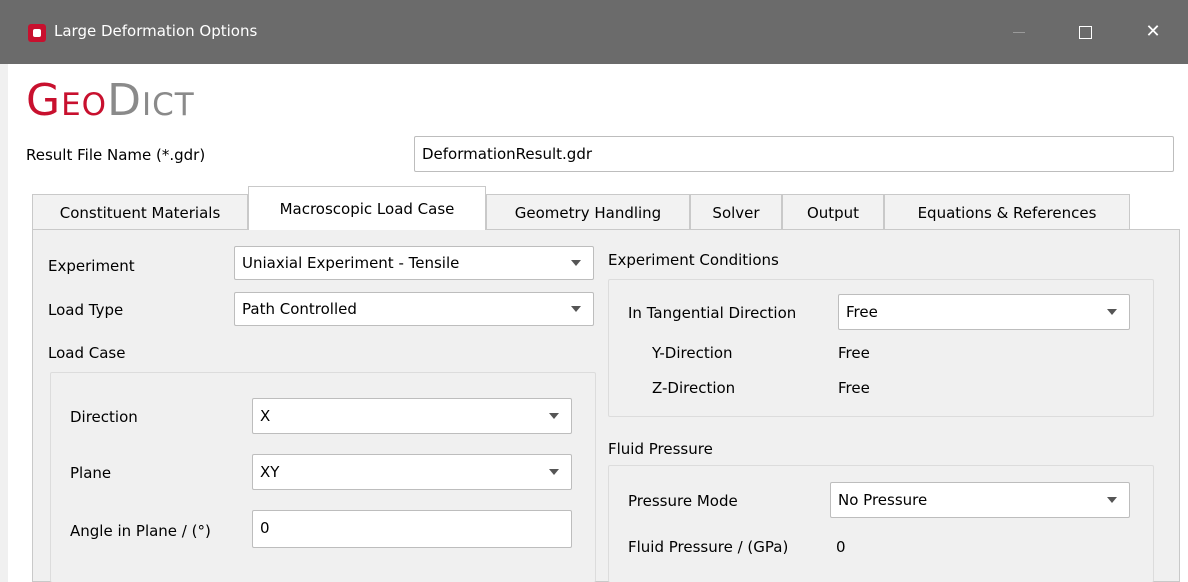  What do you see at coordinates (683, 501) in the screenshot?
I see `pressure-mode-label: Pressure Mode` at bounding box center [683, 501].